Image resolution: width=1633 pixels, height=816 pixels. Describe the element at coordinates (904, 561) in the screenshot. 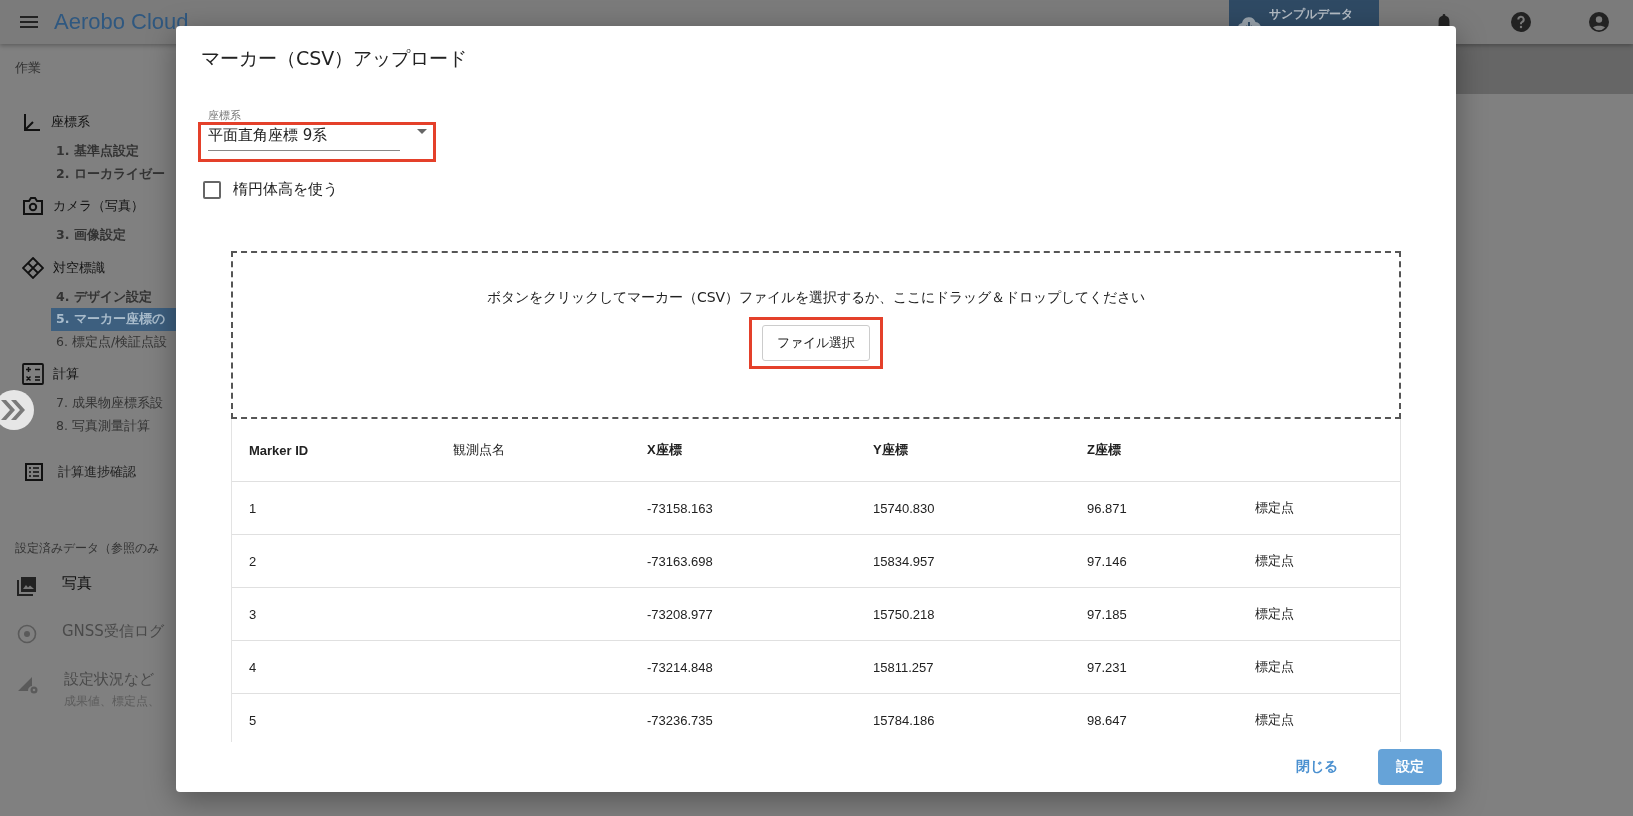

I see `table-cell: 15834.957` at that location.